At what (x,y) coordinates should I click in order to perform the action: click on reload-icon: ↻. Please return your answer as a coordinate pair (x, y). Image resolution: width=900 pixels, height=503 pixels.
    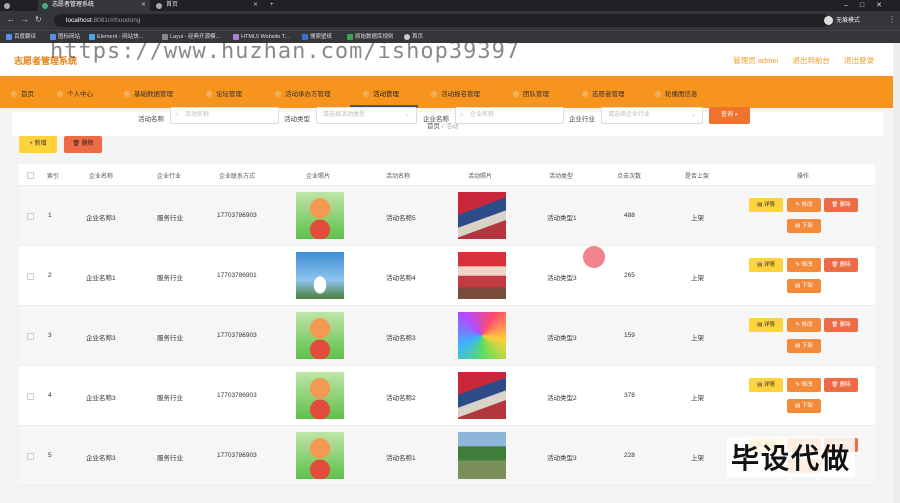
    Looking at the image, I should click on (38, 19).